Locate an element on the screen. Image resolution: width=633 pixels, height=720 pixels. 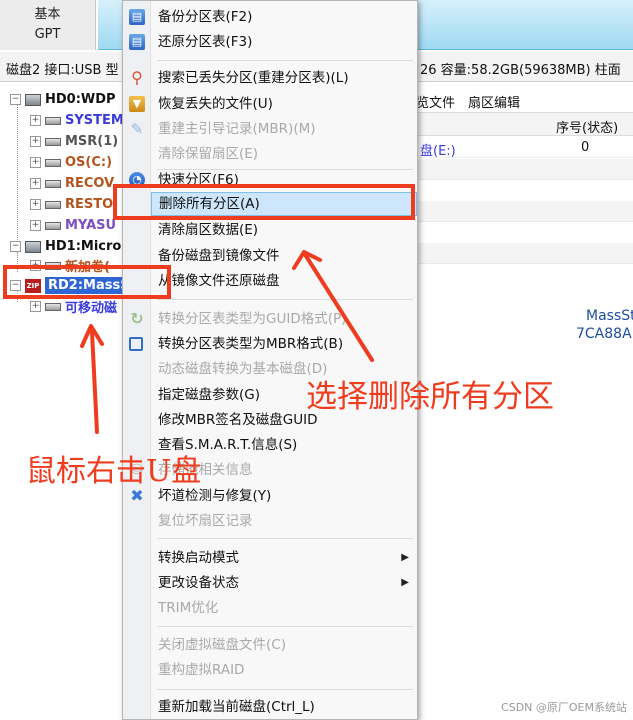
watermark: CSDN @原厂OEM系统站 is located at coordinates (564, 707).